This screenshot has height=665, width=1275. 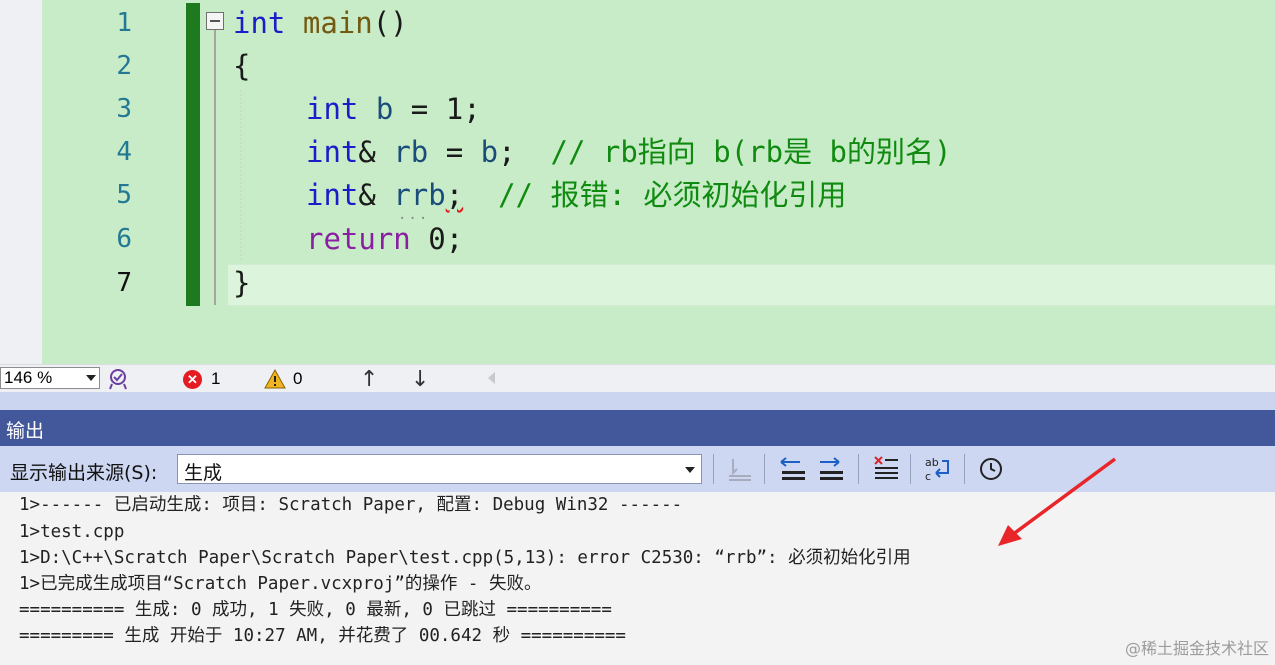 What do you see at coordinates (203, 473) in the screenshot?
I see `output-source-value: 生成` at bounding box center [203, 473].